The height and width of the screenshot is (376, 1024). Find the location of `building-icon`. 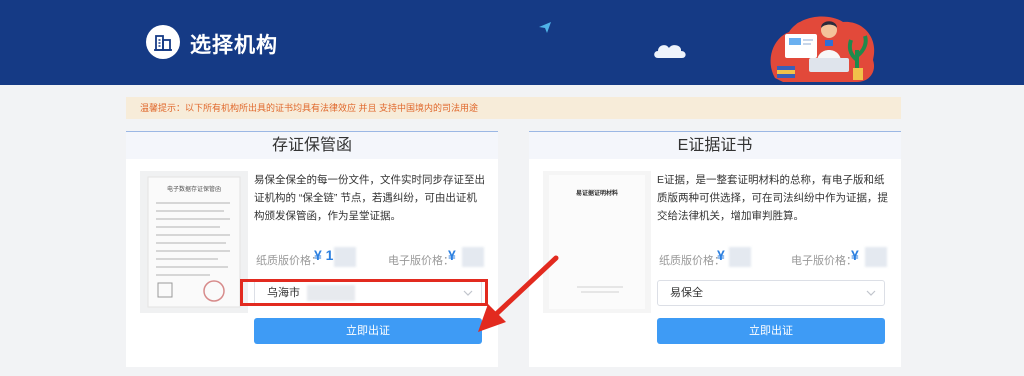

building-icon is located at coordinates (163, 42).